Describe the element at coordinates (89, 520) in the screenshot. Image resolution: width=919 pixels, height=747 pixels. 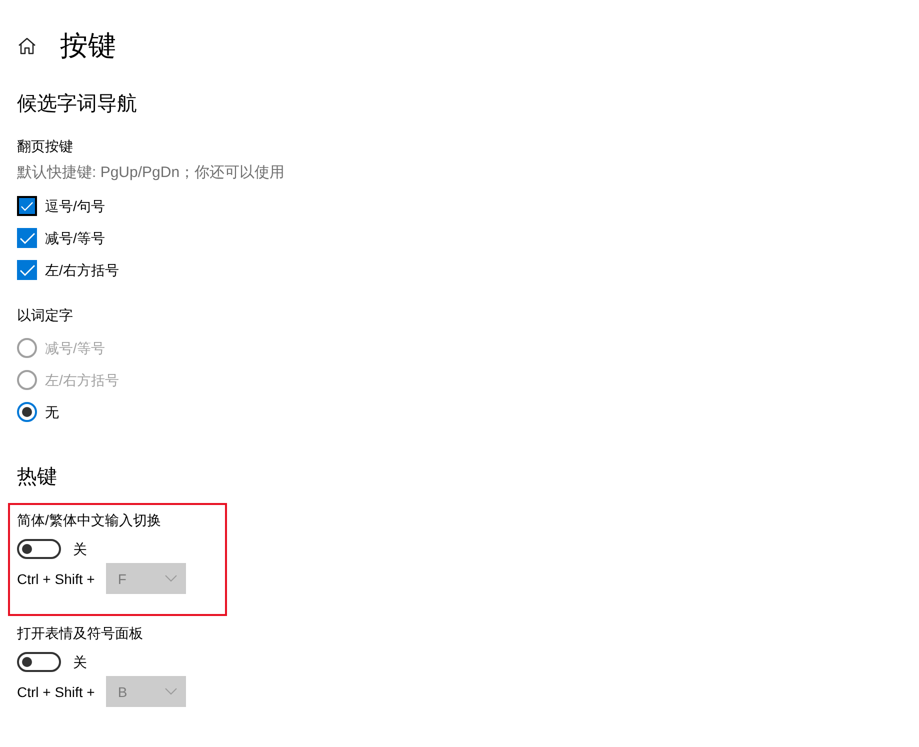
I see `setting-label: 简体/繁体中文输入切换` at that location.